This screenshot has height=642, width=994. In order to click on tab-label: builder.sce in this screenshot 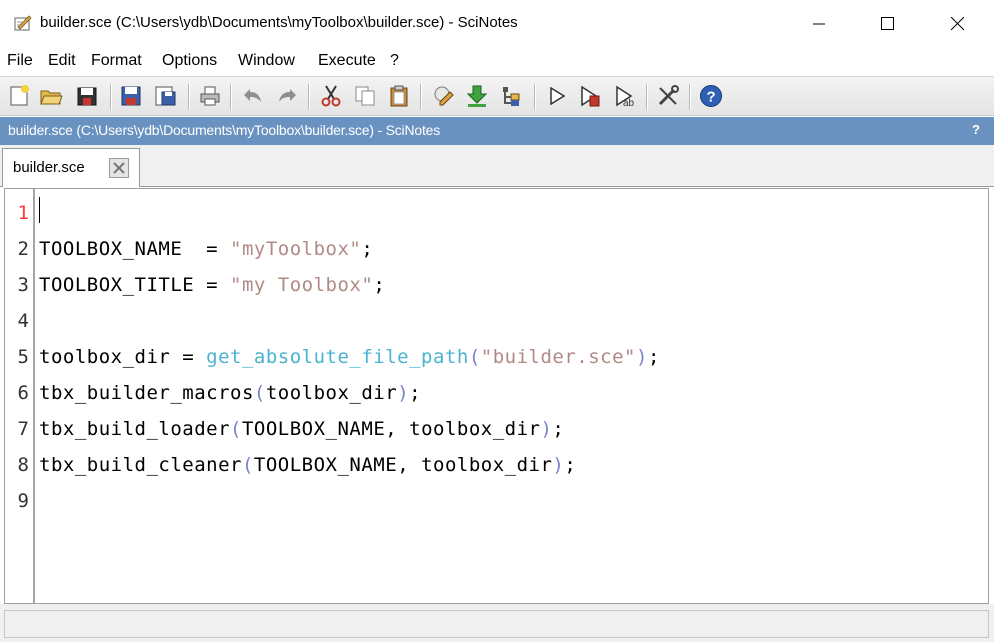, I will do `click(49, 167)`.